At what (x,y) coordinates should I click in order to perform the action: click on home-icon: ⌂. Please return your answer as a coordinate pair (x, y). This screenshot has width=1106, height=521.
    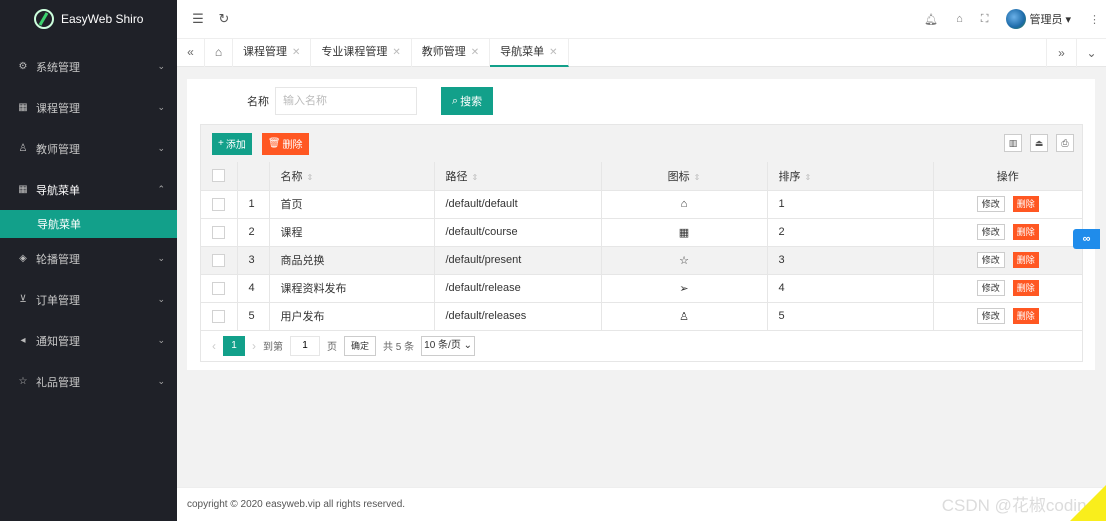
    Looking at the image, I should click on (684, 204).